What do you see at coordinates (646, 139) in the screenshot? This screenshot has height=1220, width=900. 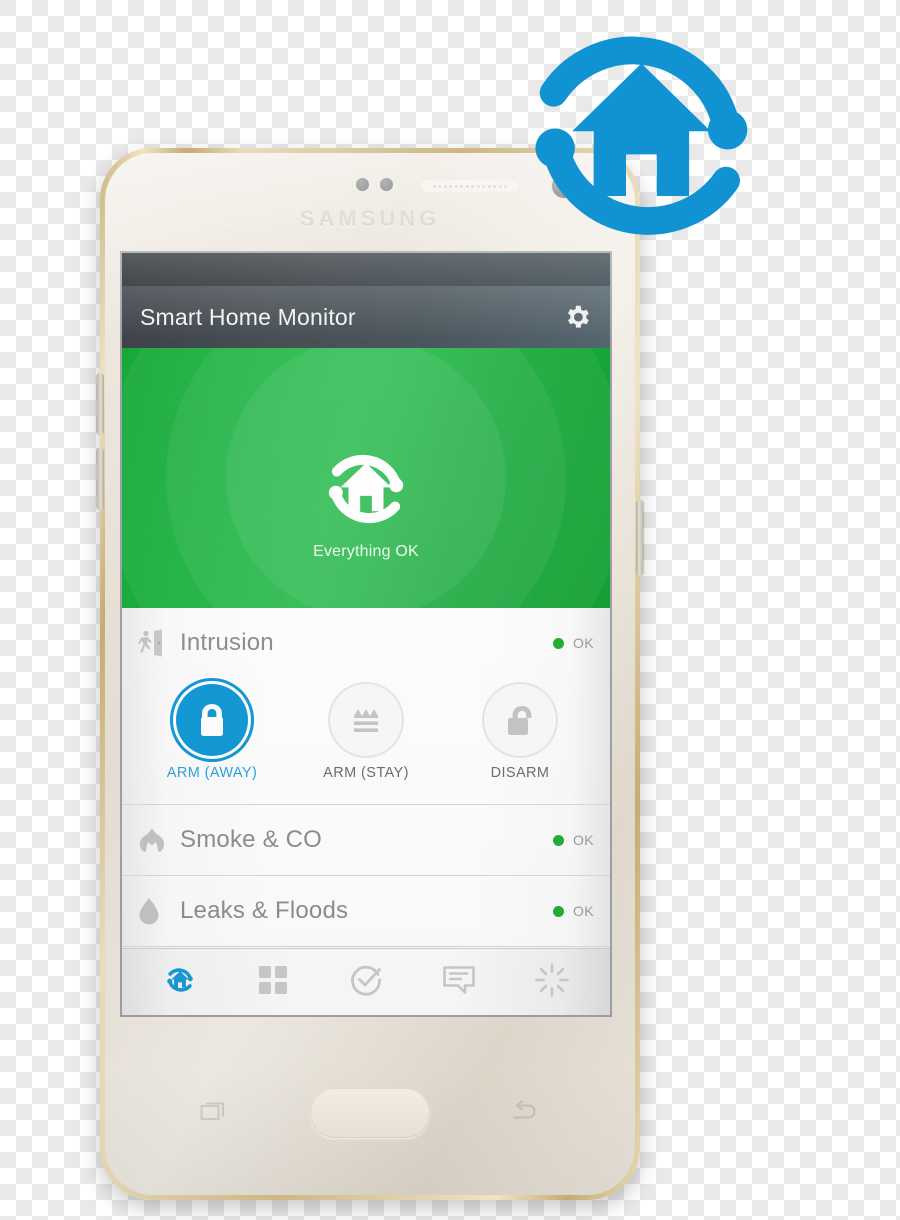 I see `smart-home-monitor-logo` at bounding box center [646, 139].